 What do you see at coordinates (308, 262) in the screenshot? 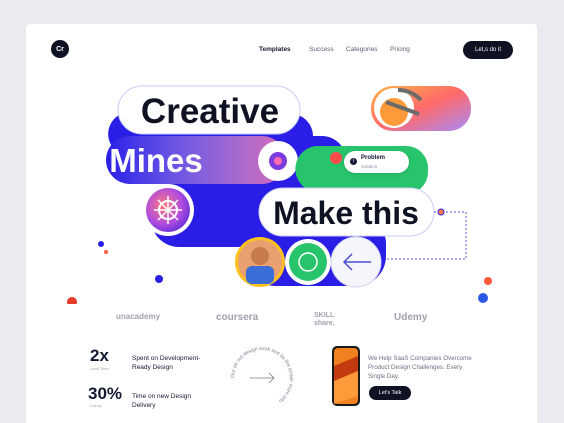
I see `green-circle` at bounding box center [308, 262].